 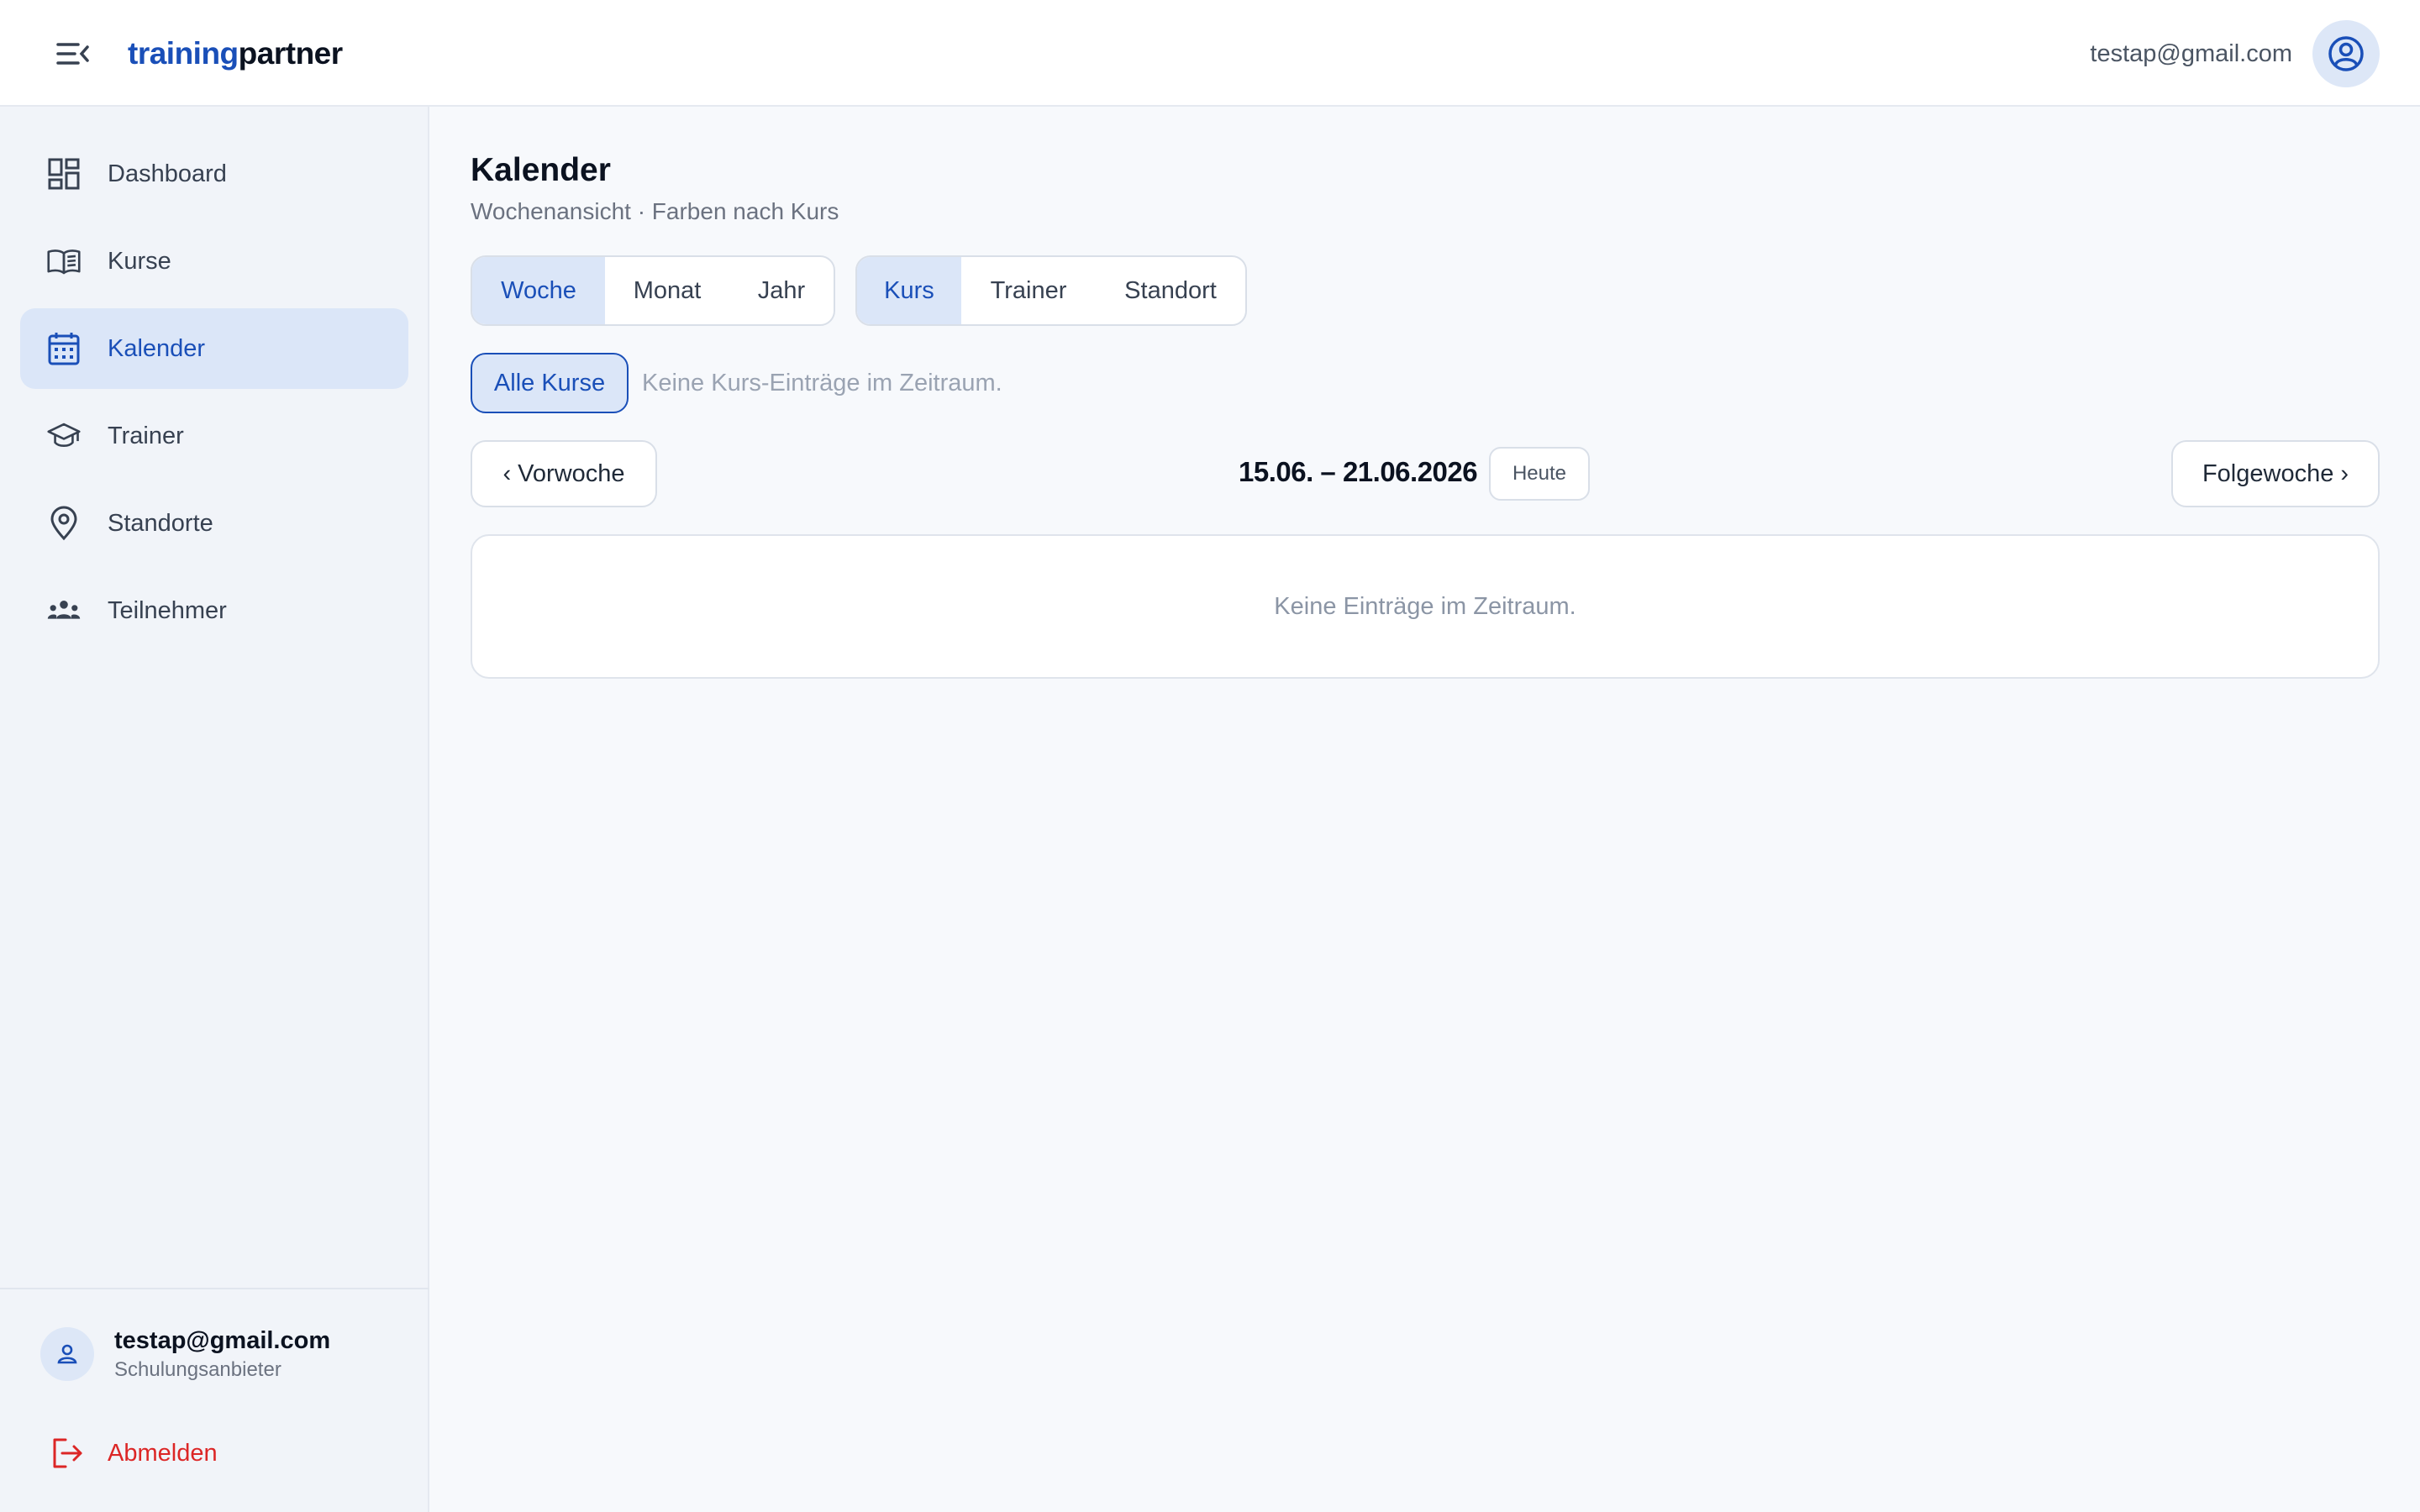 I want to click on logout-button: Abmelden, so click(x=173, y=1453).